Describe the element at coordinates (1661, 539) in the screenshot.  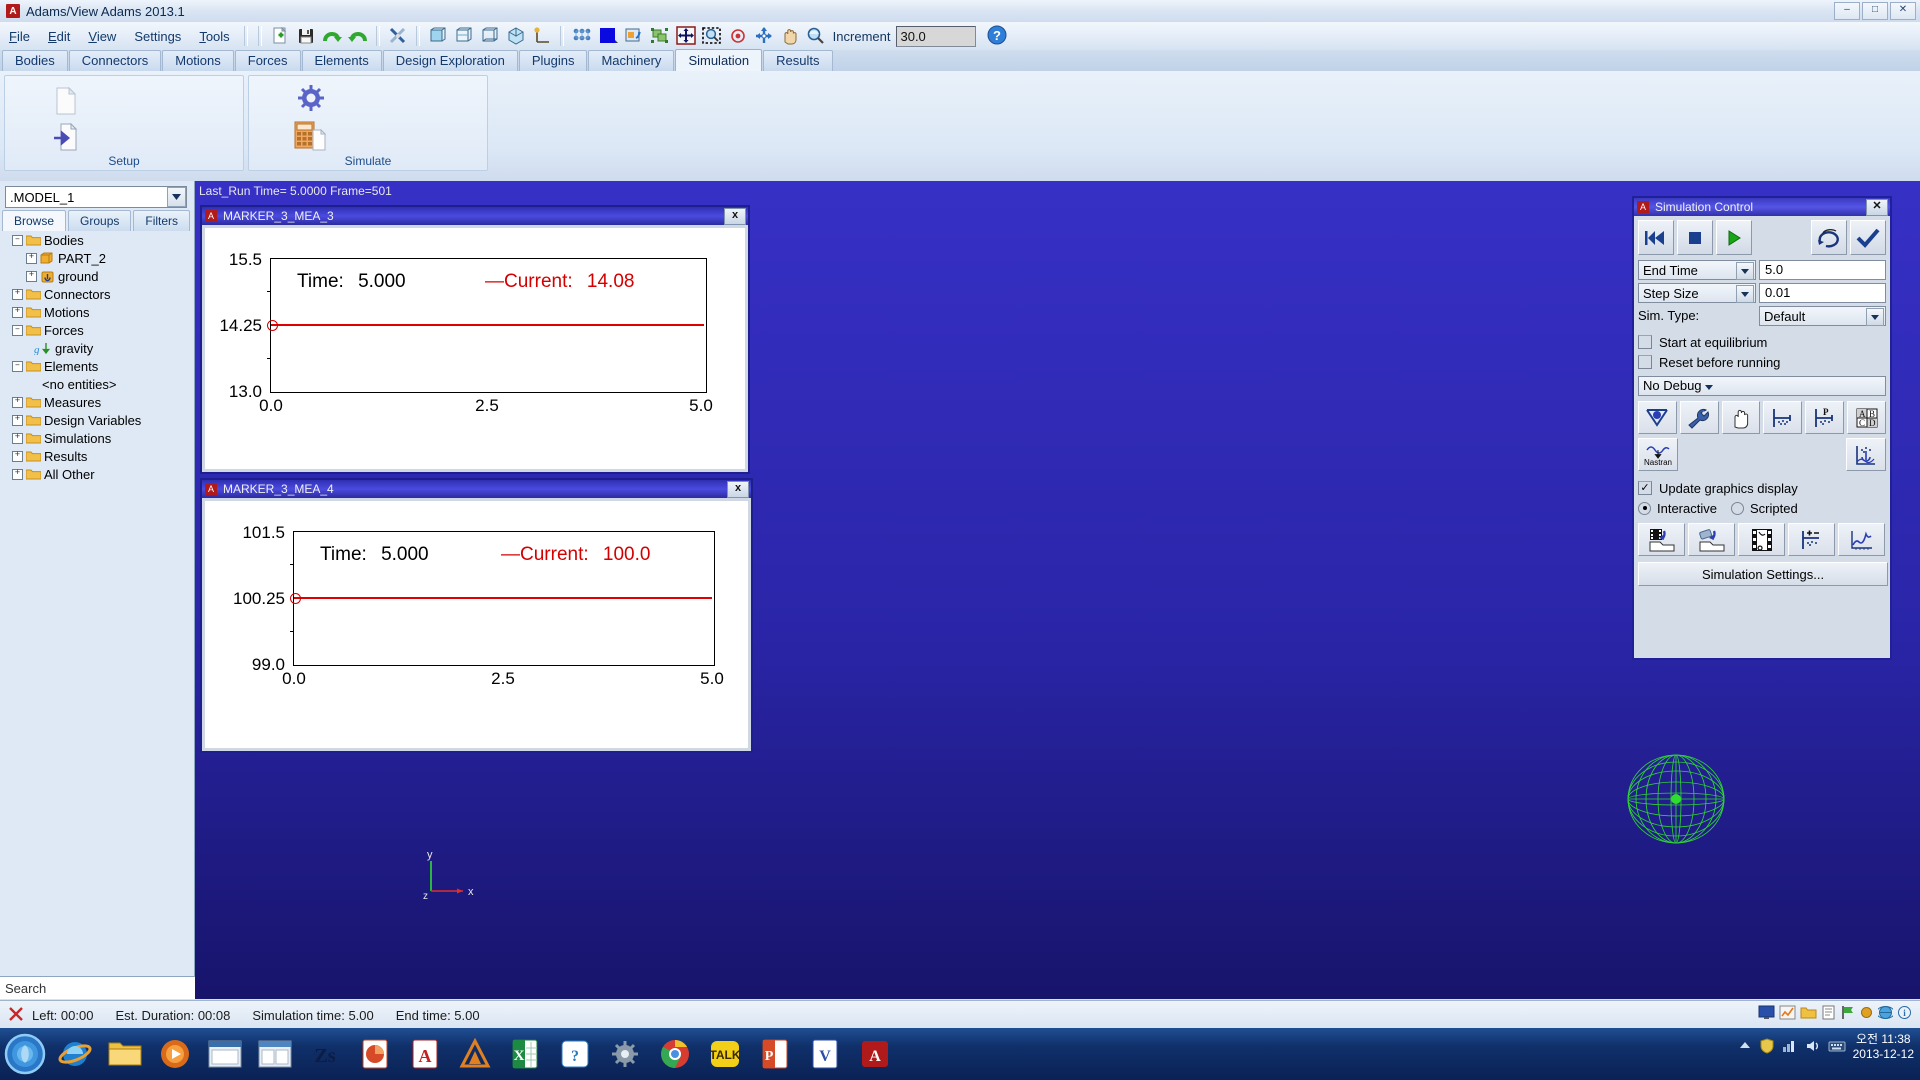
I see `save-animation-icon` at that location.